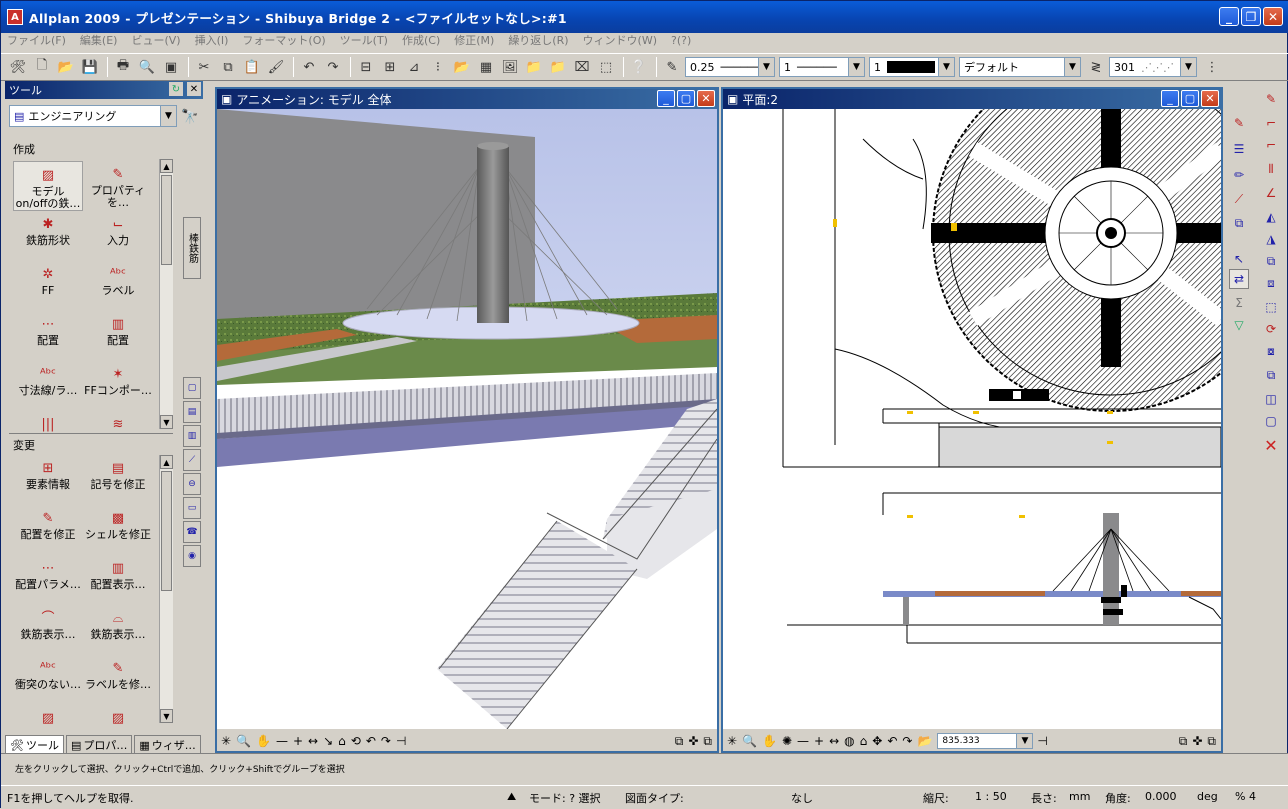 This screenshot has height=809, width=1288. I want to click on angle-icon: ∠, so click(1271, 193).